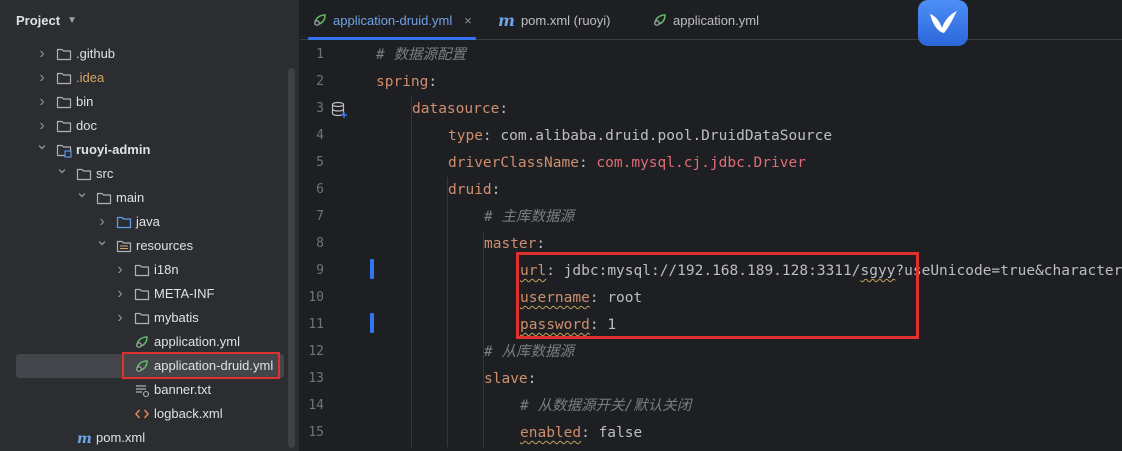 The width and height of the screenshot is (1122, 451). Describe the element at coordinates (149, 342) in the screenshot. I see `tree-item-application-yml: application.yml` at that location.